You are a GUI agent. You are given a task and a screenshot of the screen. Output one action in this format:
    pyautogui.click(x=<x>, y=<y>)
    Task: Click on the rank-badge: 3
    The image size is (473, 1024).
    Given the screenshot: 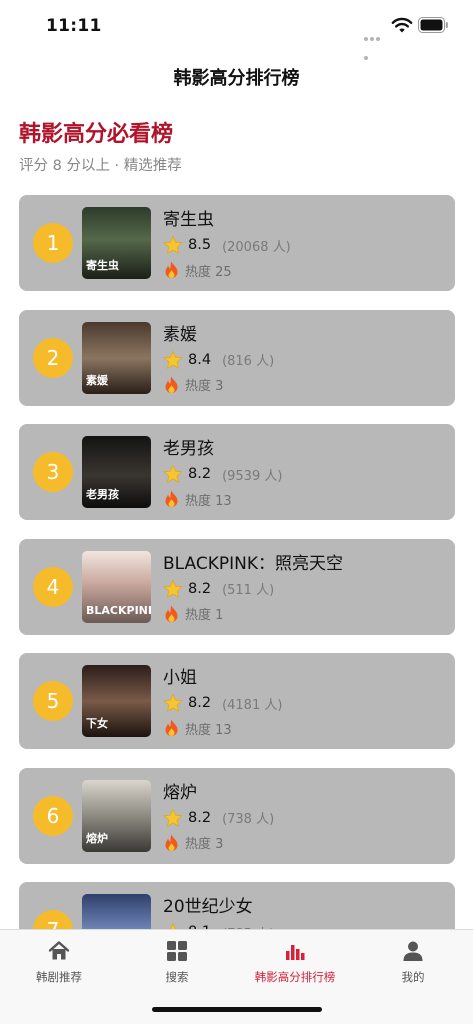 What is the action you would take?
    pyautogui.click(x=53, y=472)
    